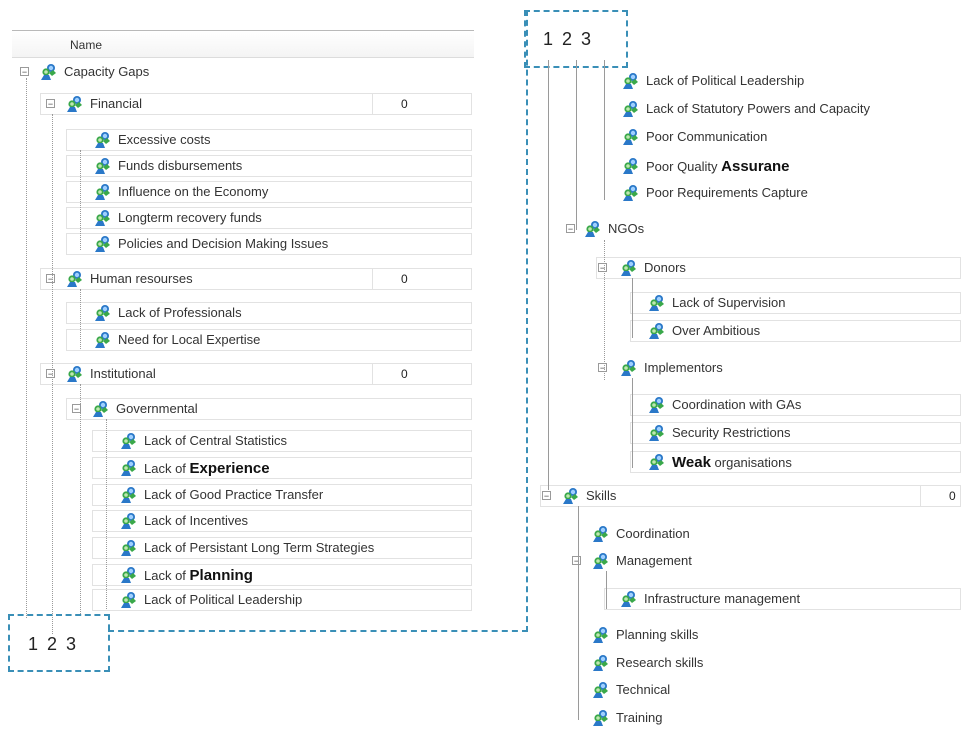  I want to click on tree-node-label: Lack of Statutory Powers and Capacity, so click(758, 108).